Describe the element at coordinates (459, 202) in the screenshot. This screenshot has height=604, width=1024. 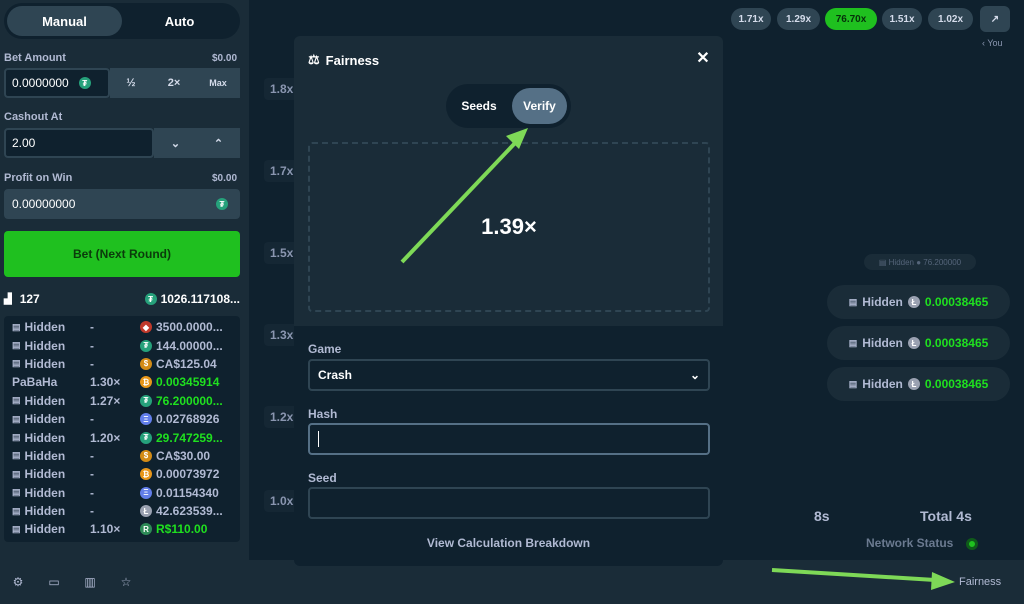
I see `verify-arrow-line` at that location.